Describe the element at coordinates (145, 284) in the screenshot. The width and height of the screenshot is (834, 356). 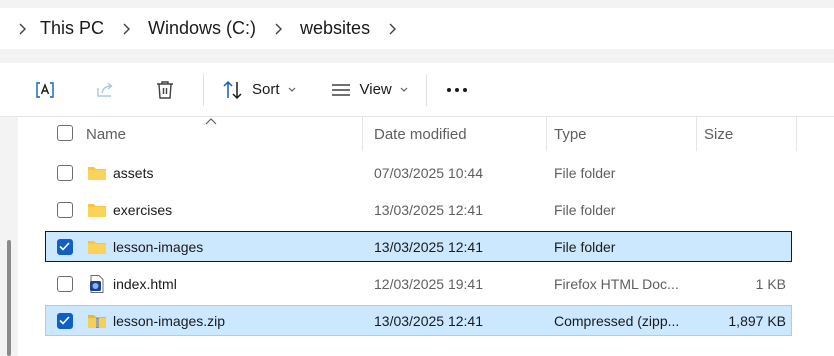
I see `file-name: index.html` at that location.